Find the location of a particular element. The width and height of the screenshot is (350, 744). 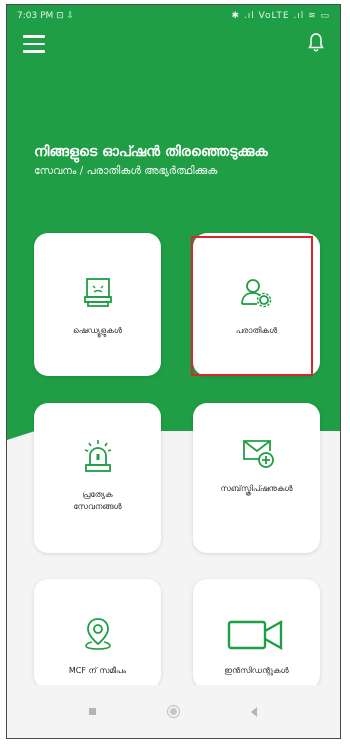

video-camera-icon is located at coordinates (255, 635).